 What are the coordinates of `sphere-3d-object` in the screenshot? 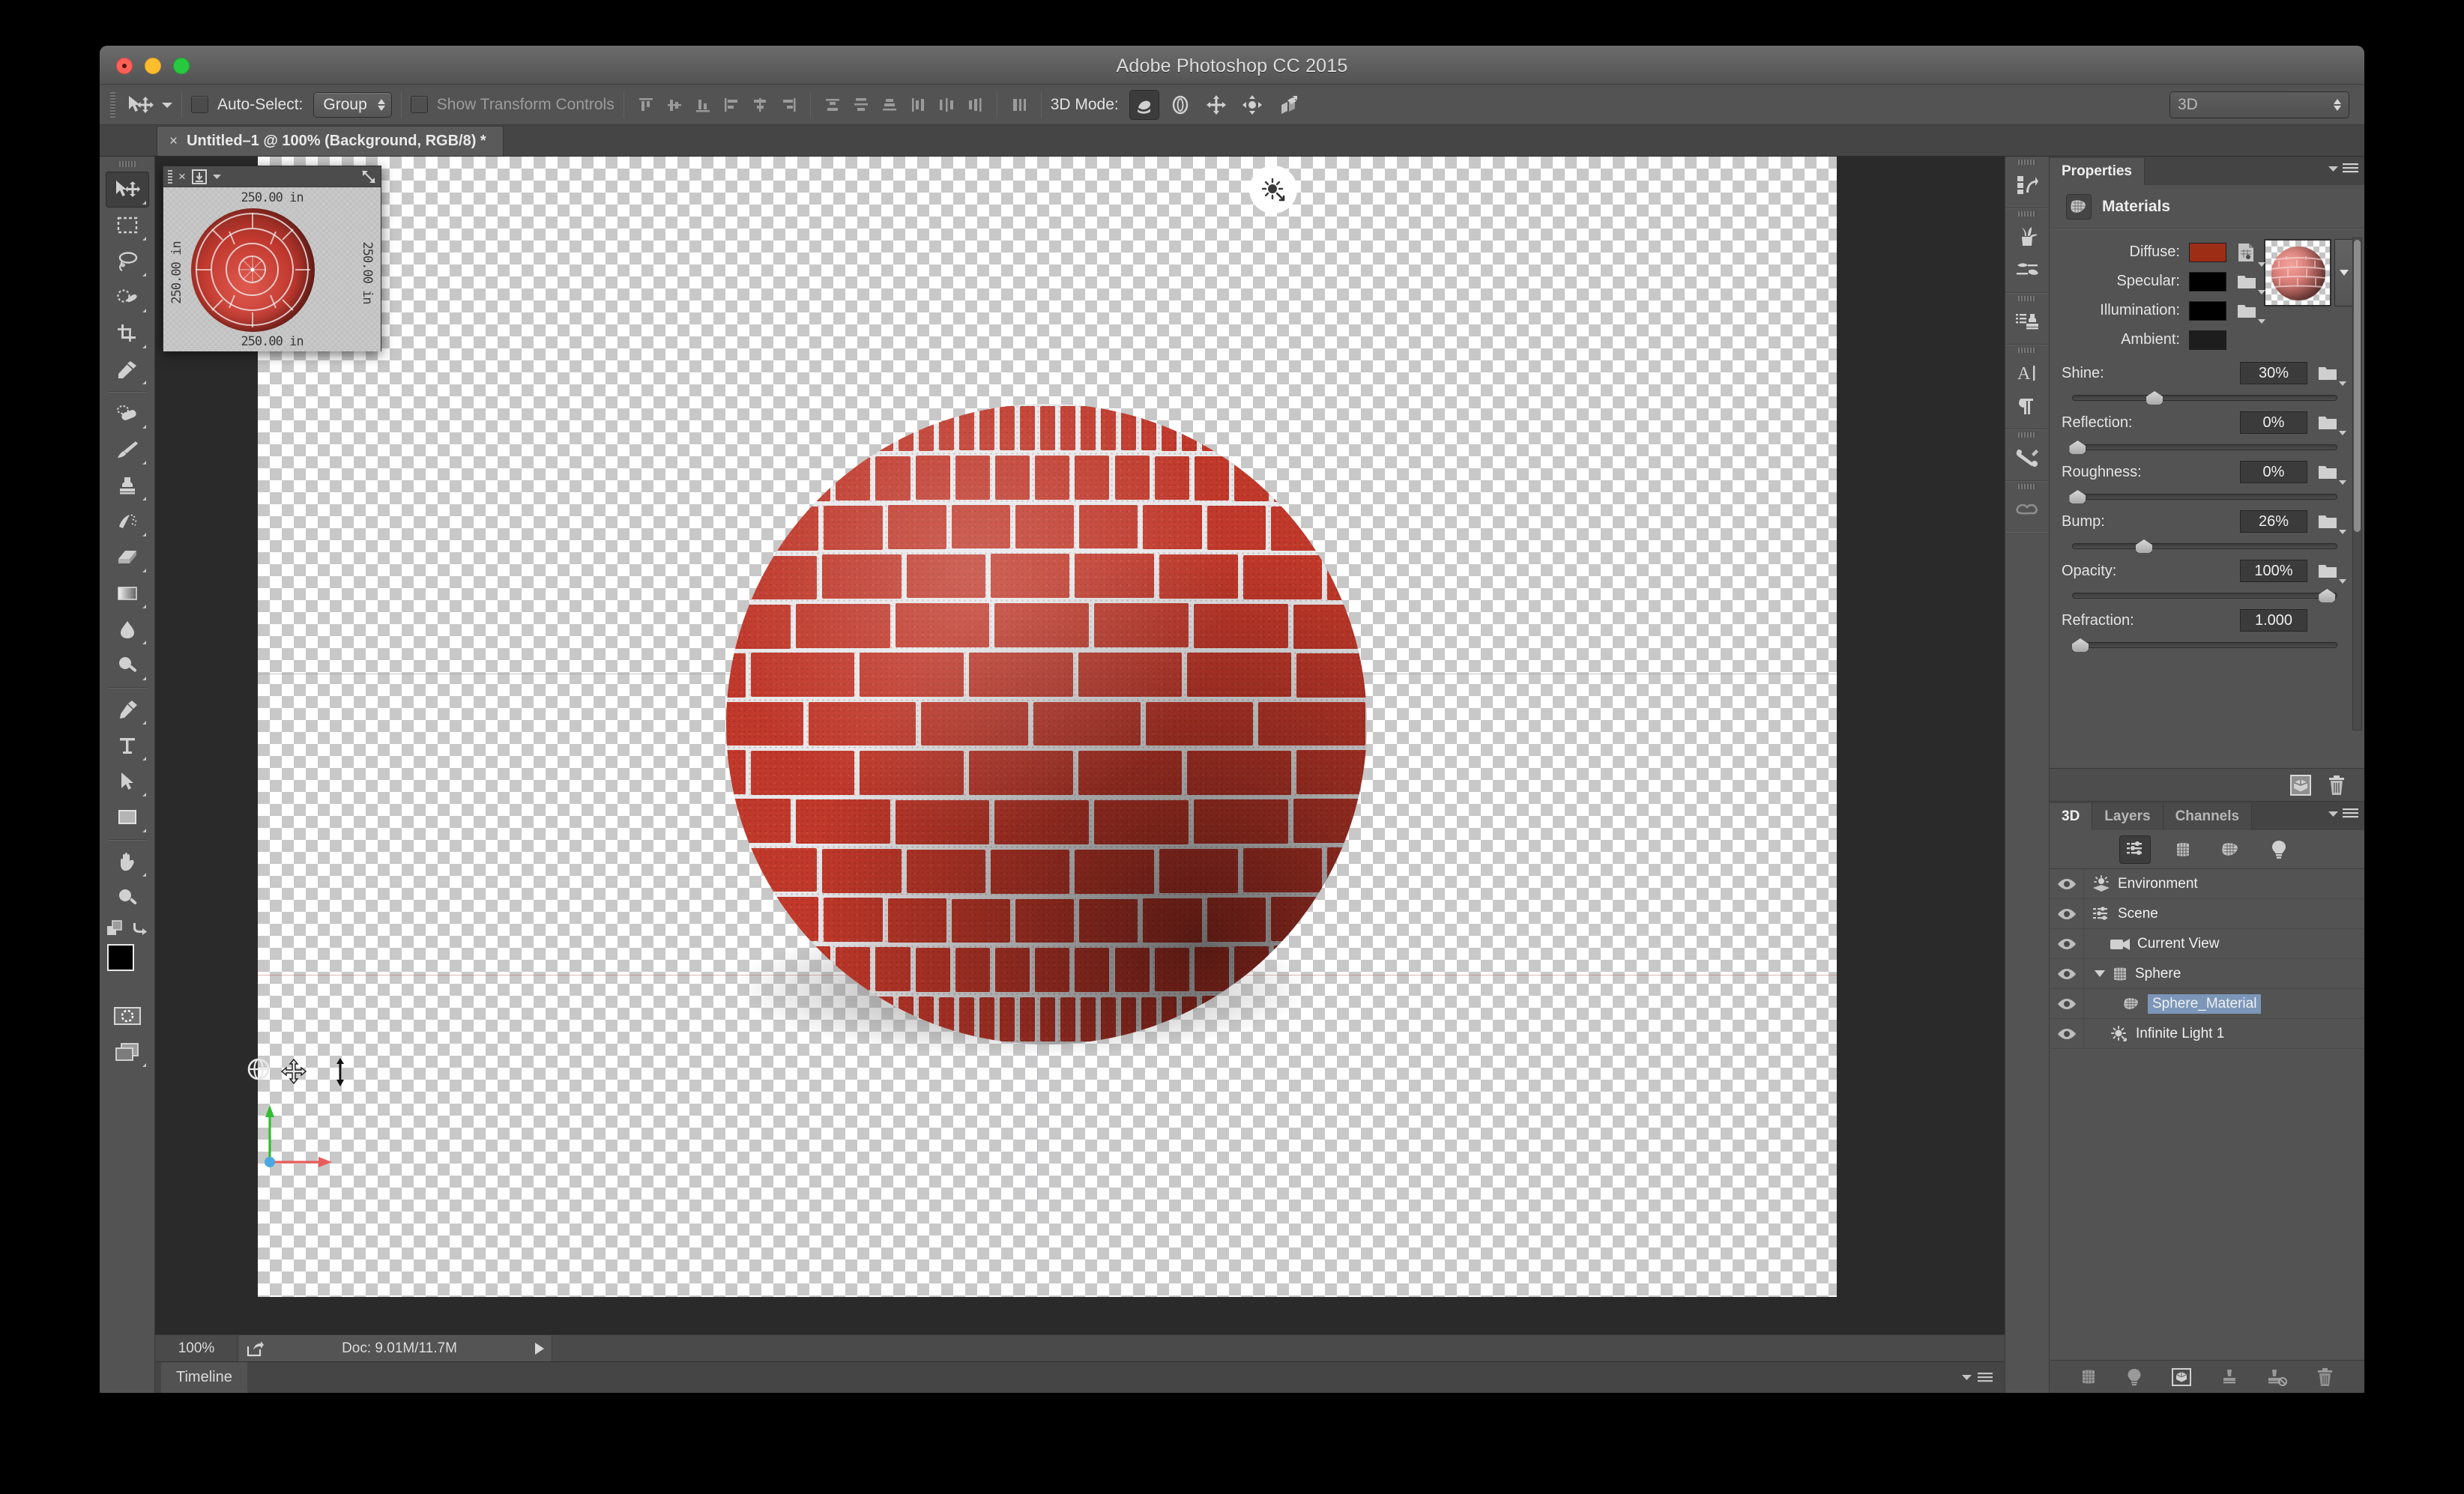 It's located at (1046, 724).